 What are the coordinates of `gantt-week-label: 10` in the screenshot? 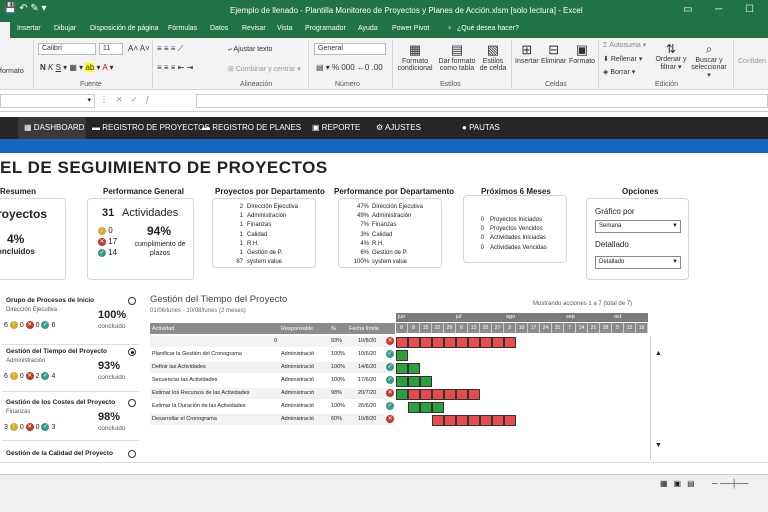 It's located at (522, 328).